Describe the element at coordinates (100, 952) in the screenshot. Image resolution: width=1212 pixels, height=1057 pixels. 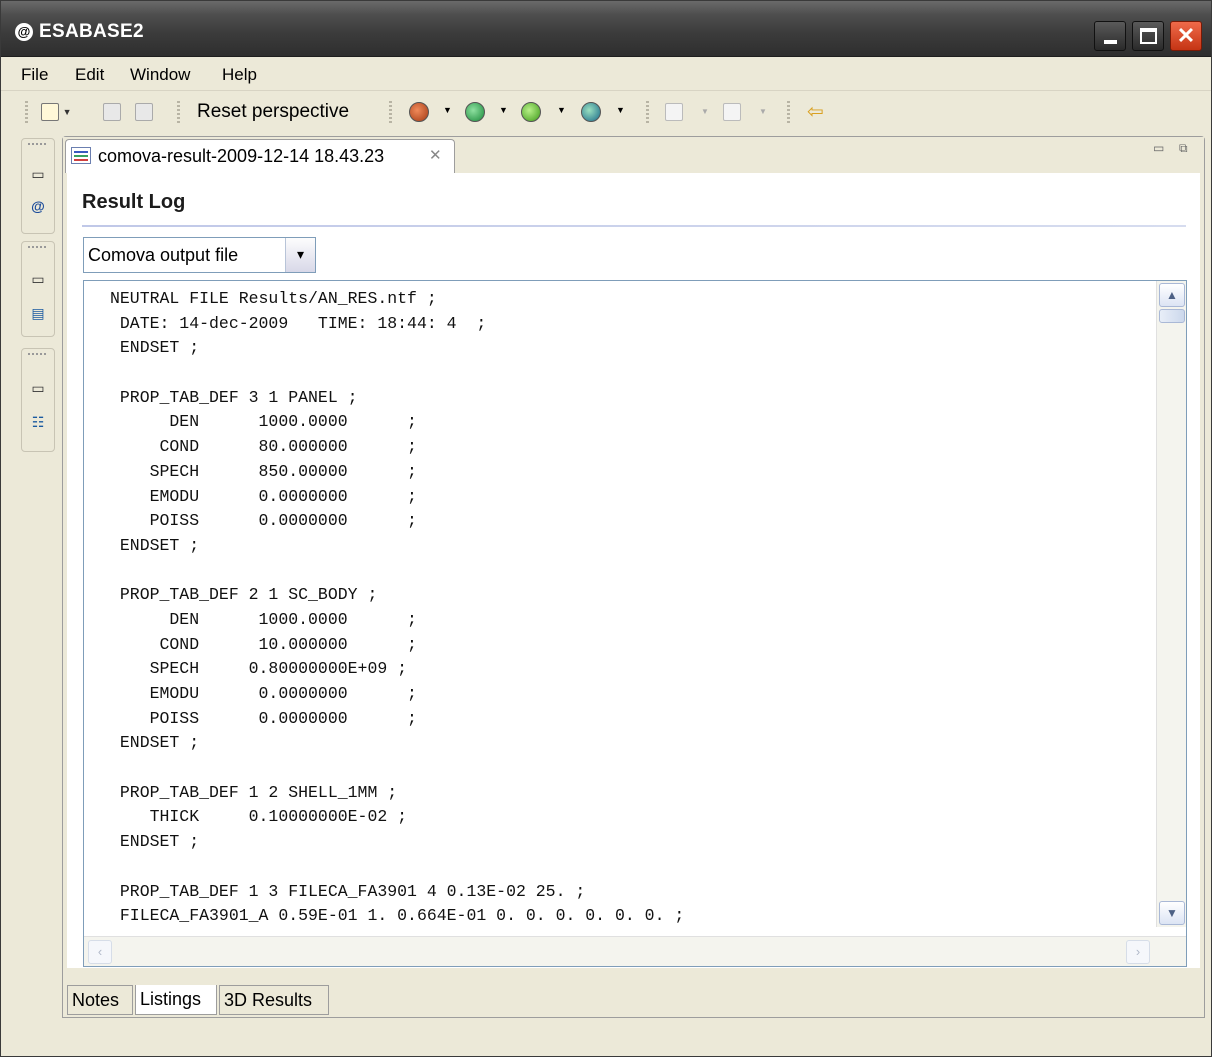
I see `scroll-left-icon: ‹` at that location.